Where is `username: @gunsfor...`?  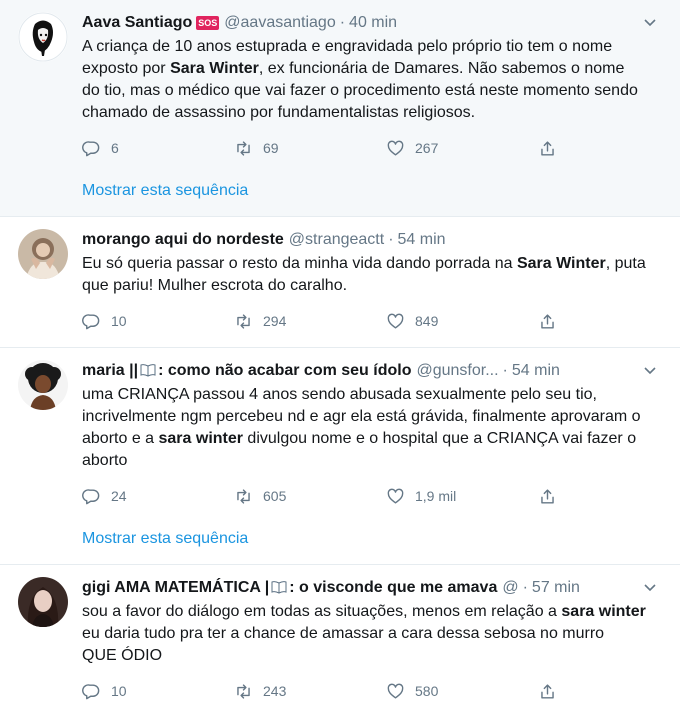 username: @gunsfor... is located at coordinates (457, 371).